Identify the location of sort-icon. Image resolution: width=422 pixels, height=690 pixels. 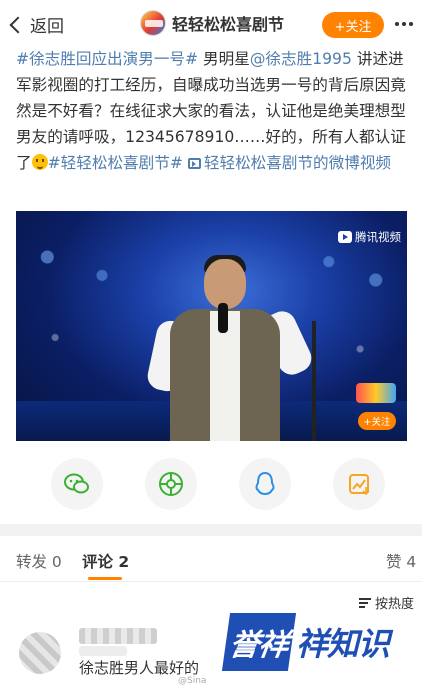
(365, 602).